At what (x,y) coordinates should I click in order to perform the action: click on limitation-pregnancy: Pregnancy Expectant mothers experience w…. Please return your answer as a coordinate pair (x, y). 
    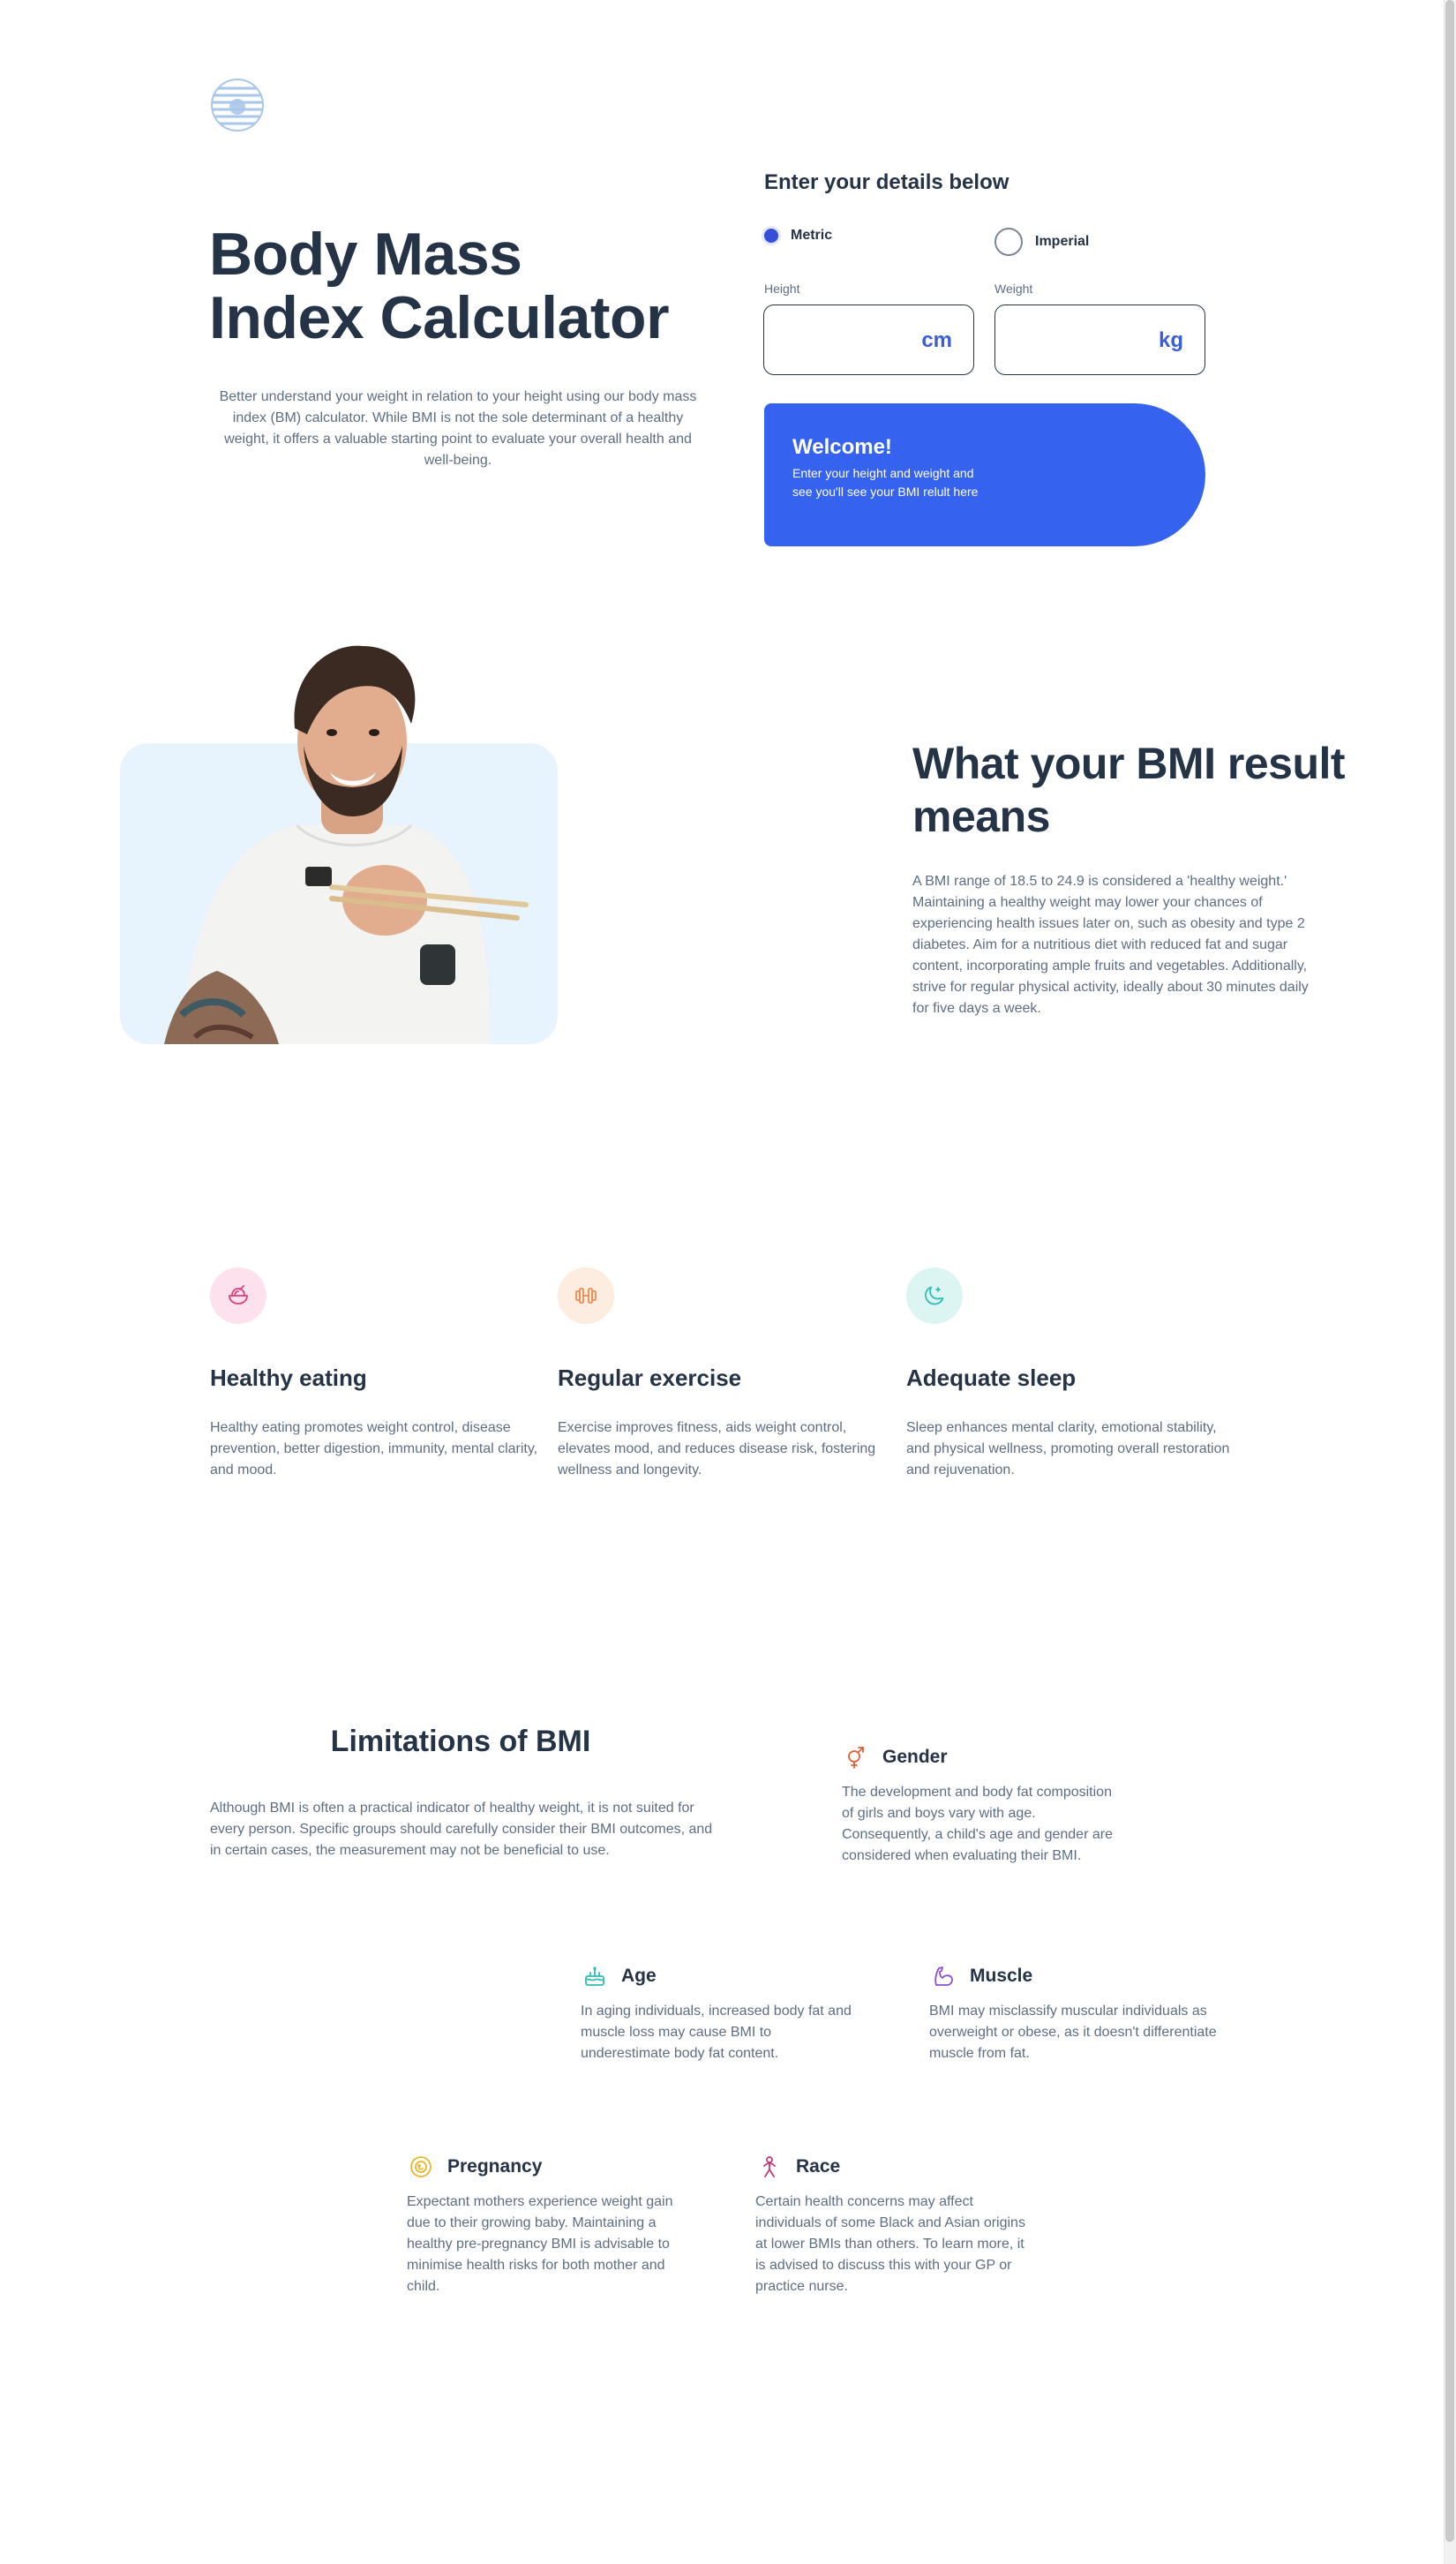
    Looking at the image, I should click on (548, 2225).